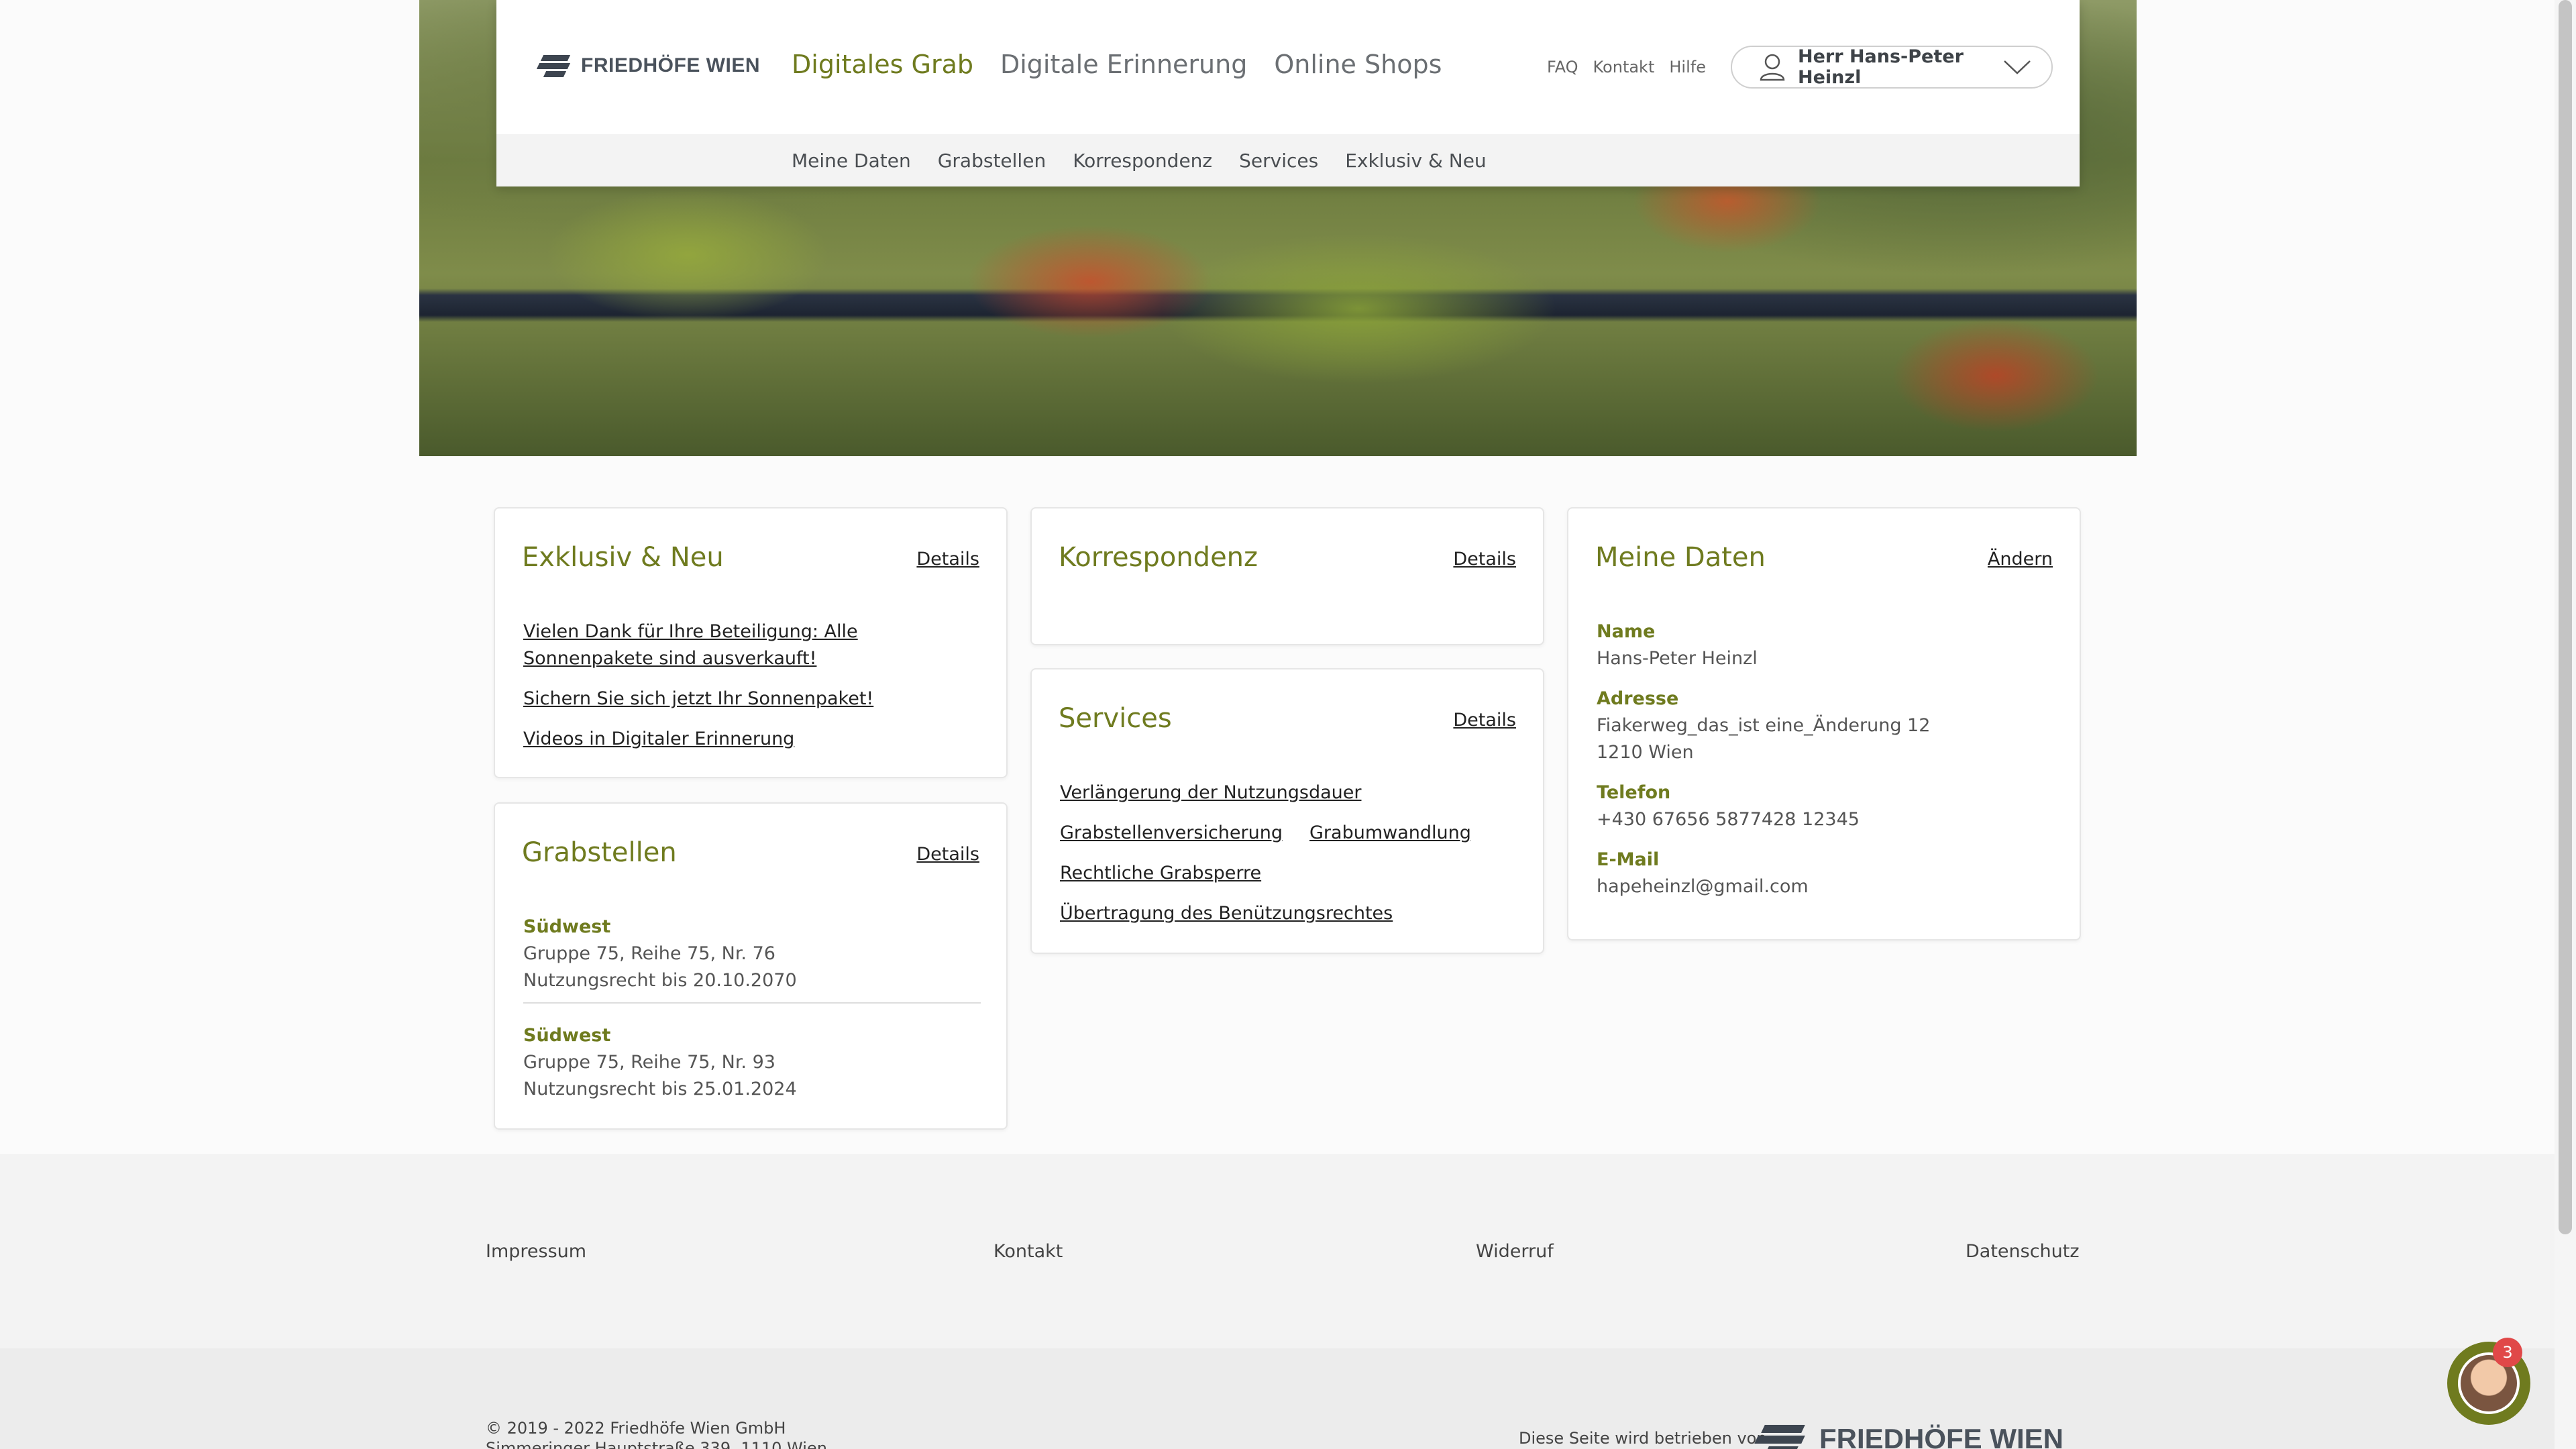 The width and height of the screenshot is (2576, 1449). I want to click on grabstelle-right: Nutzungsrecht bis 25.01.2024, so click(660, 1089).